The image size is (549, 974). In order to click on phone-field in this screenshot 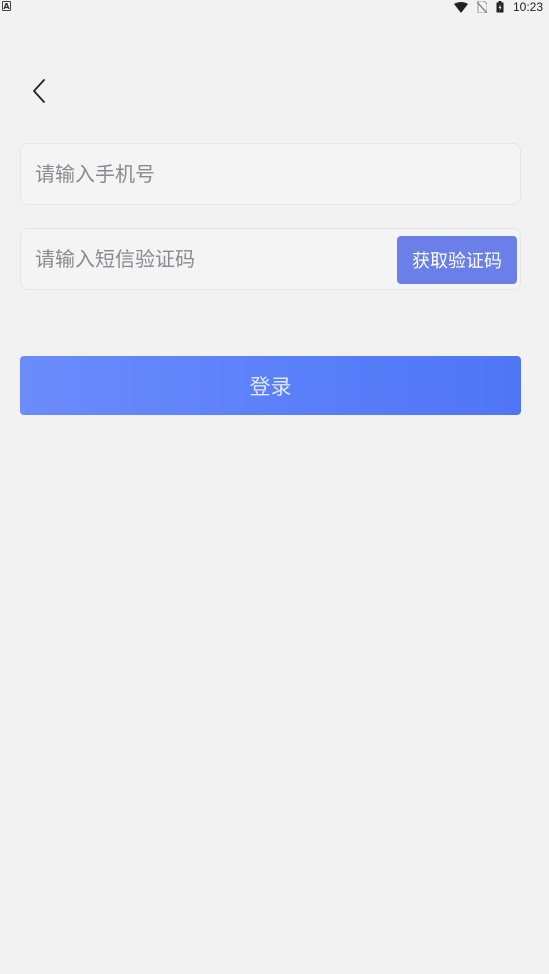, I will do `click(270, 174)`.